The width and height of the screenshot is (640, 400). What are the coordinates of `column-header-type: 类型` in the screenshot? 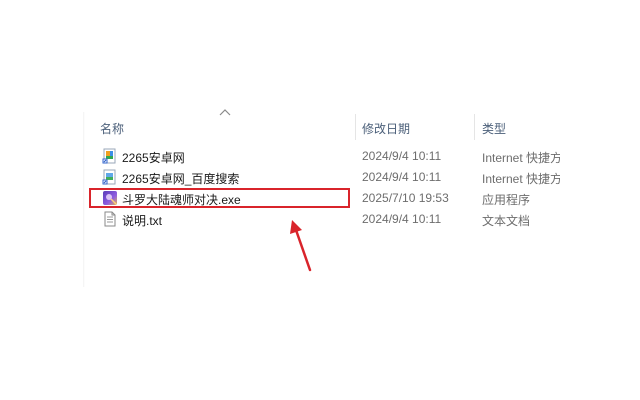 It's located at (494, 128).